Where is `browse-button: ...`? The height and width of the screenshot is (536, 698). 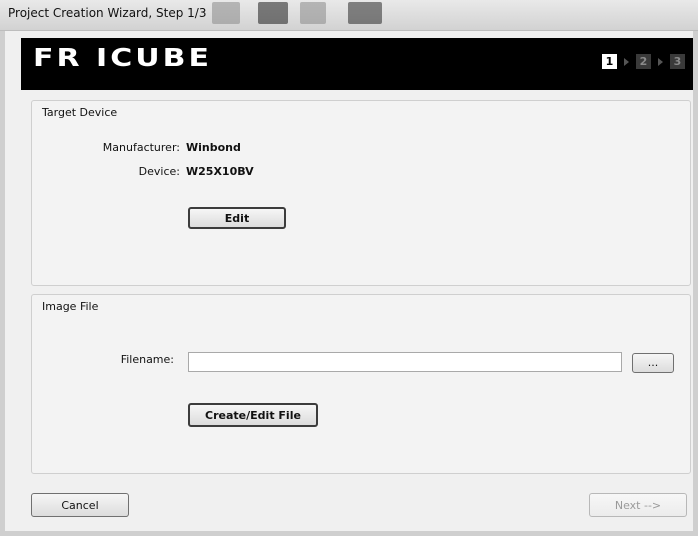
browse-button: ... is located at coordinates (653, 363).